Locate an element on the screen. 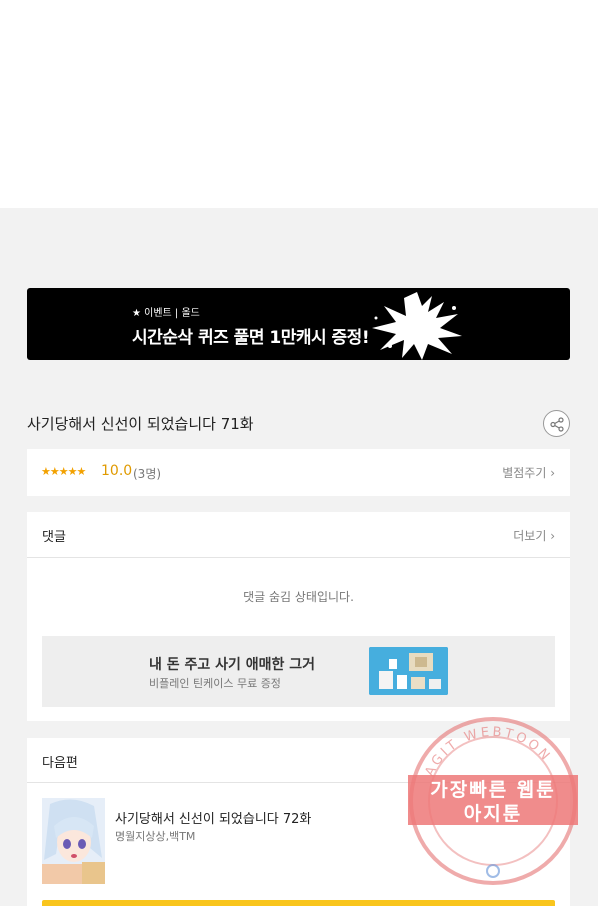  ad-title: 내 돈 주고 사기 애매한 그거 is located at coordinates (232, 665).